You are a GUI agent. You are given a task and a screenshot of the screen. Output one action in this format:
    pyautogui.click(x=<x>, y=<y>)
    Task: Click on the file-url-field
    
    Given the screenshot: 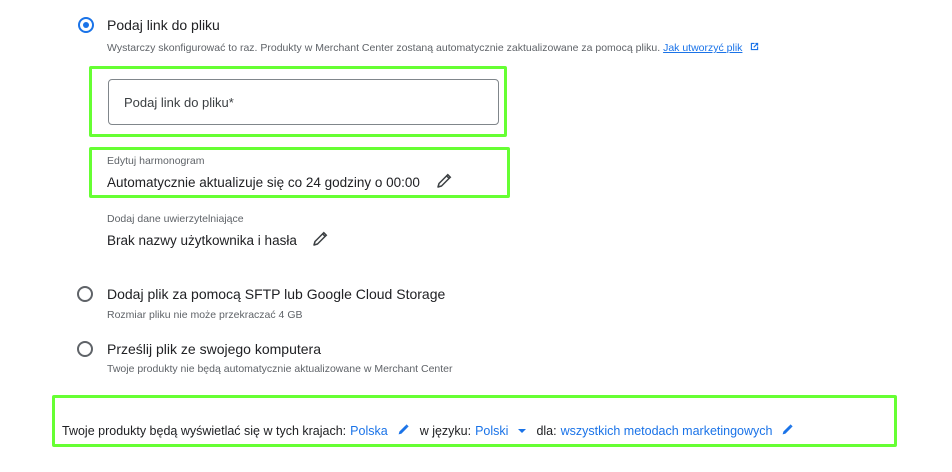 What is the action you would take?
    pyautogui.click(x=303, y=102)
    